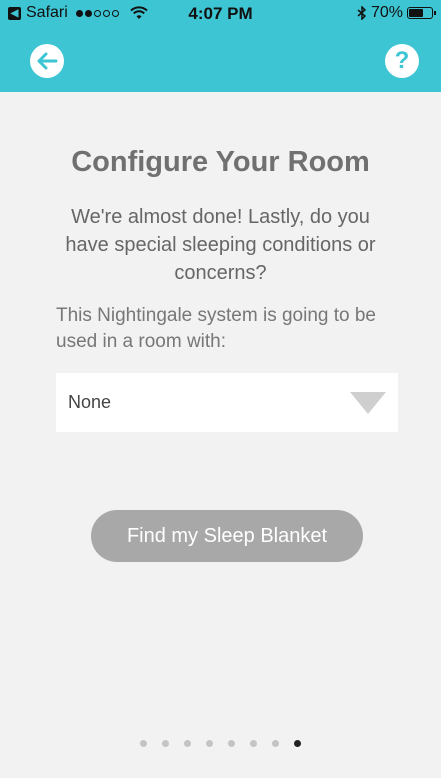 The image size is (441, 778). What do you see at coordinates (227, 536) in the screenshot?
I see `find-sleep-blanket-button: Find my Sleep Blanket` at bounding box center [227, 536].